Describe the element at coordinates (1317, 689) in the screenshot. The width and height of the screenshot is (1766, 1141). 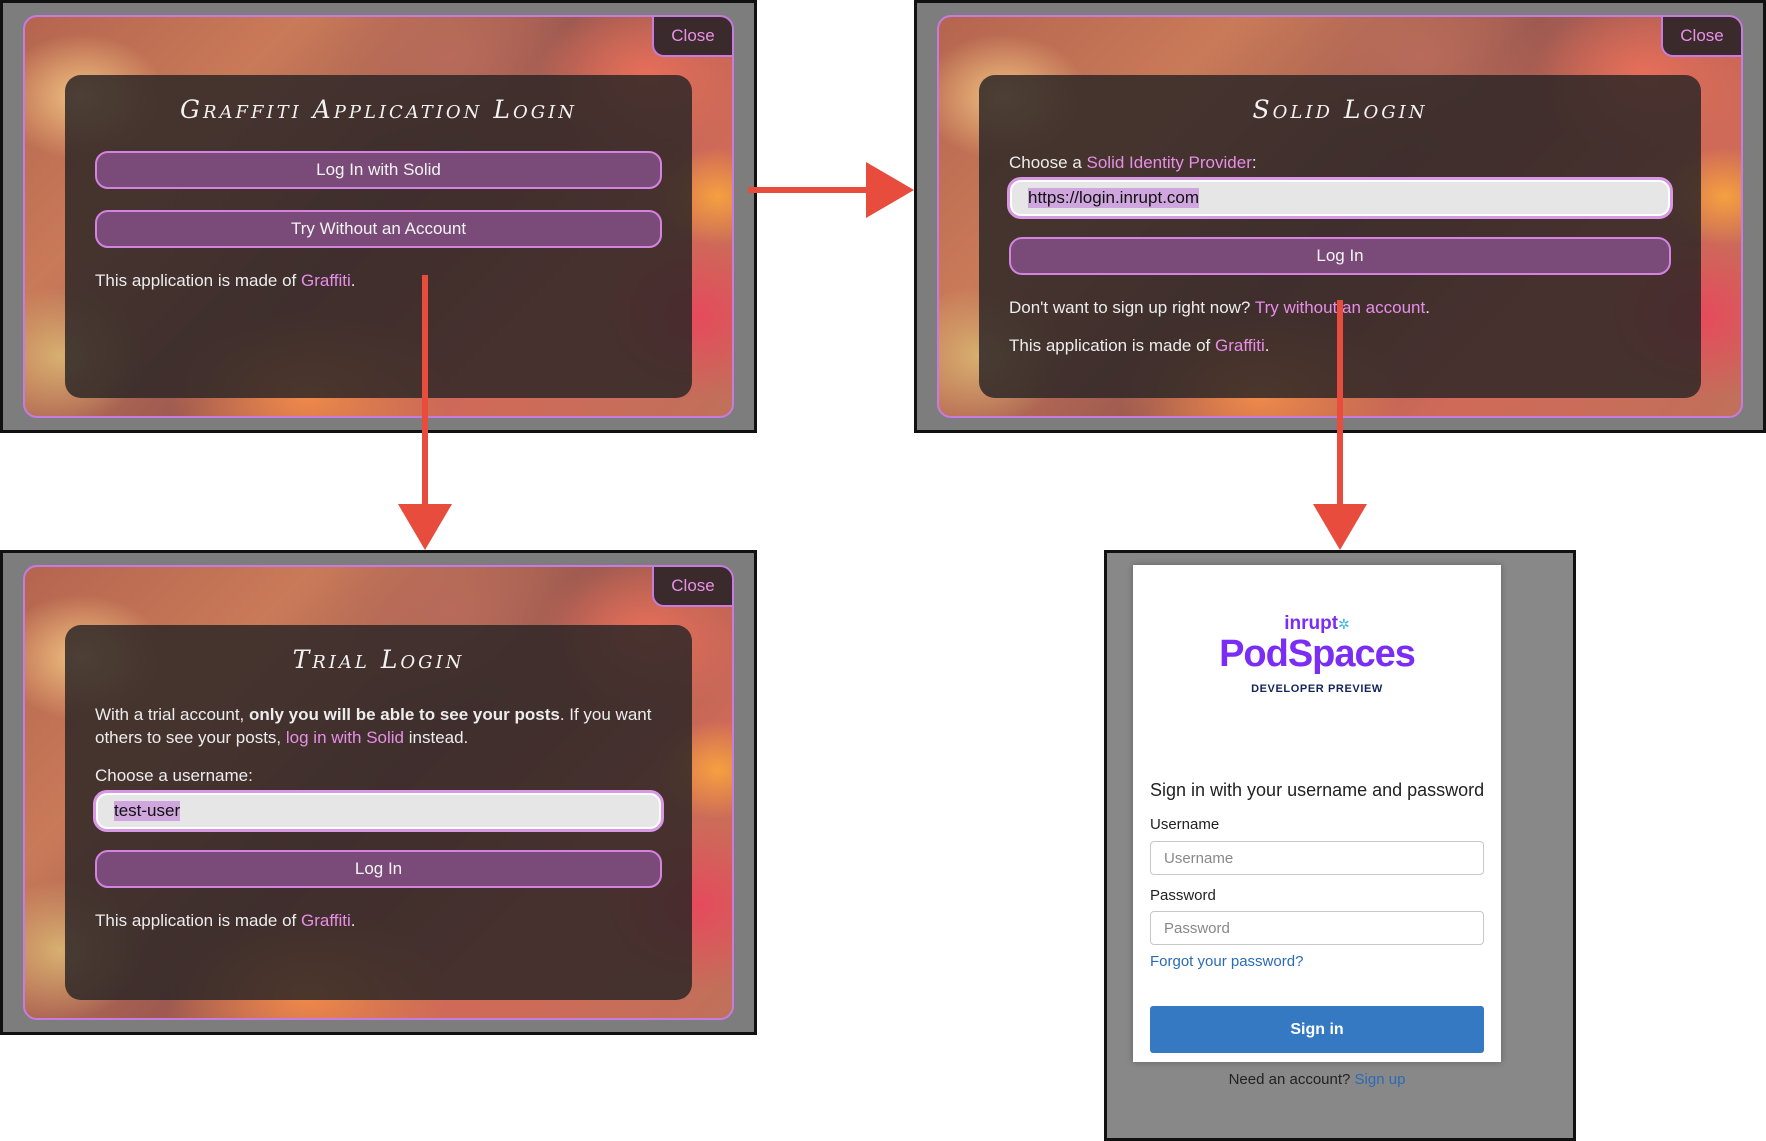
I see `developer-preview-label: DEVELOPER PREVIEW` at that location.